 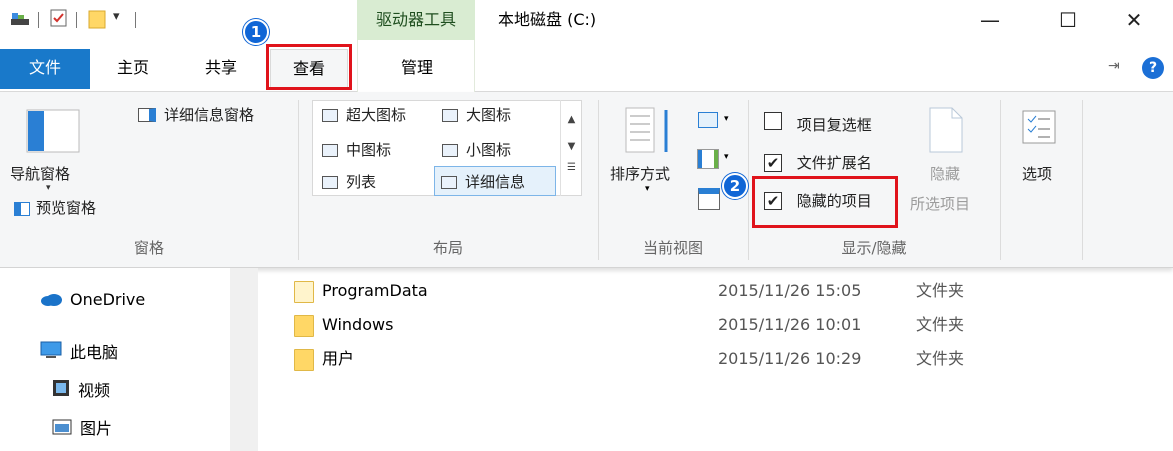 What do you see at coordinates (330, 182) in the screenshot?
I see `list-icon` at bounding box center [330, 182].